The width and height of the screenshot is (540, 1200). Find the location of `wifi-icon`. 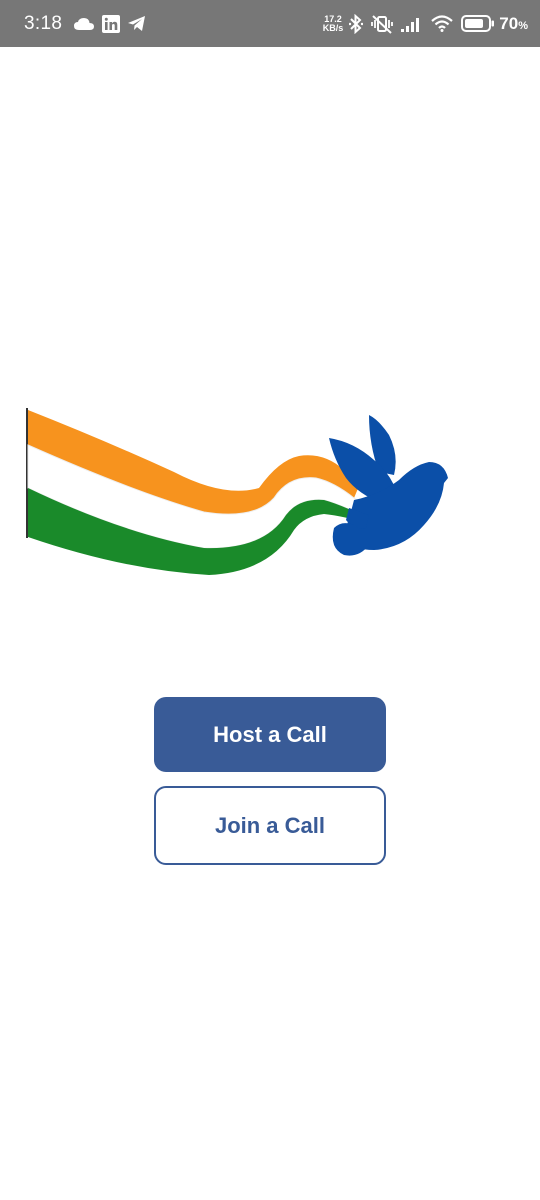

wifi-icon is located at coordinates (442, 23).